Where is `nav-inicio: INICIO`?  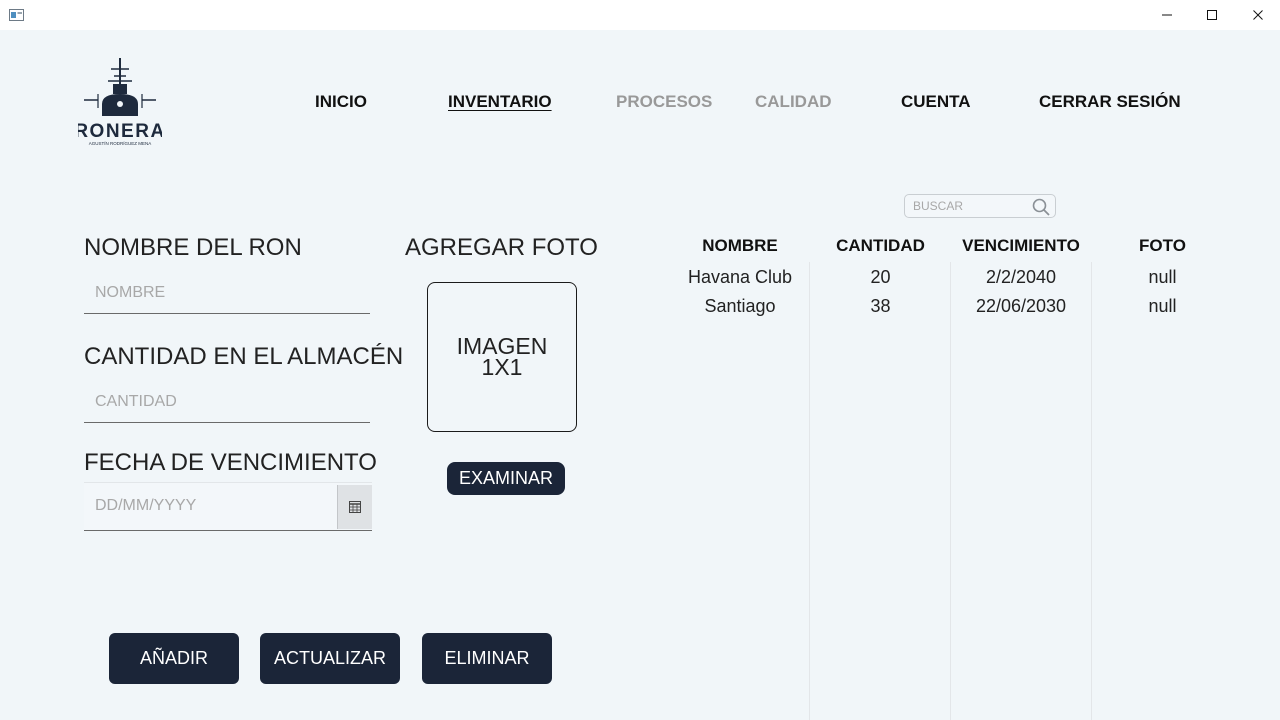 nav-inicio: INICIO is located at coordinates (341, 102).